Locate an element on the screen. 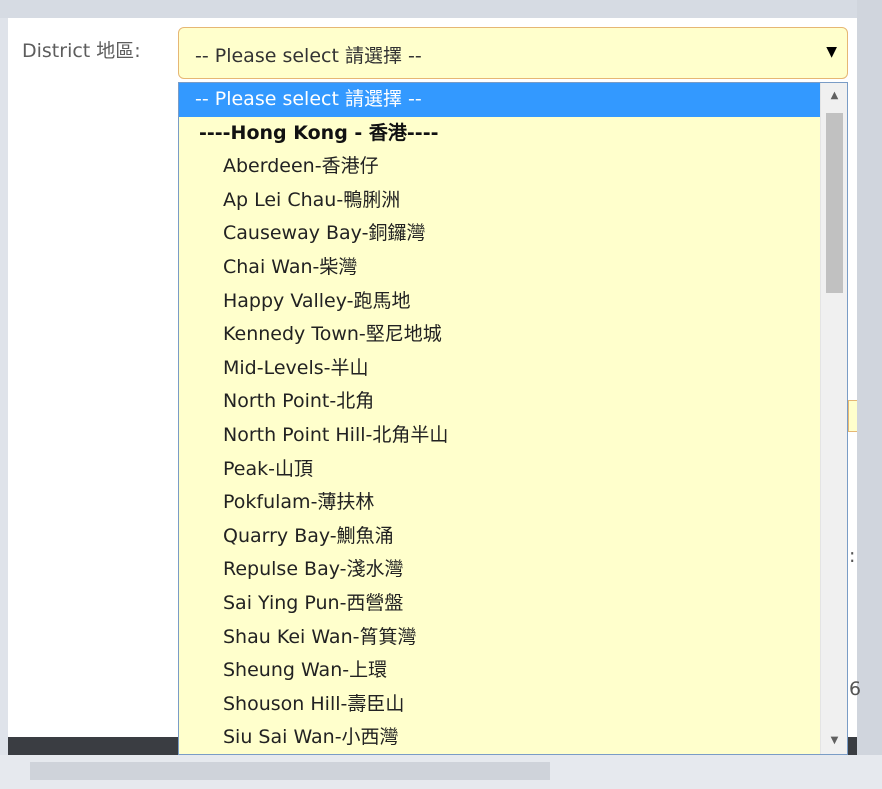 The width and height of the screenshot is (882, 789). dropdown-option: Siu Sai Wan-小西灣 is located at coordinates (499, 737).